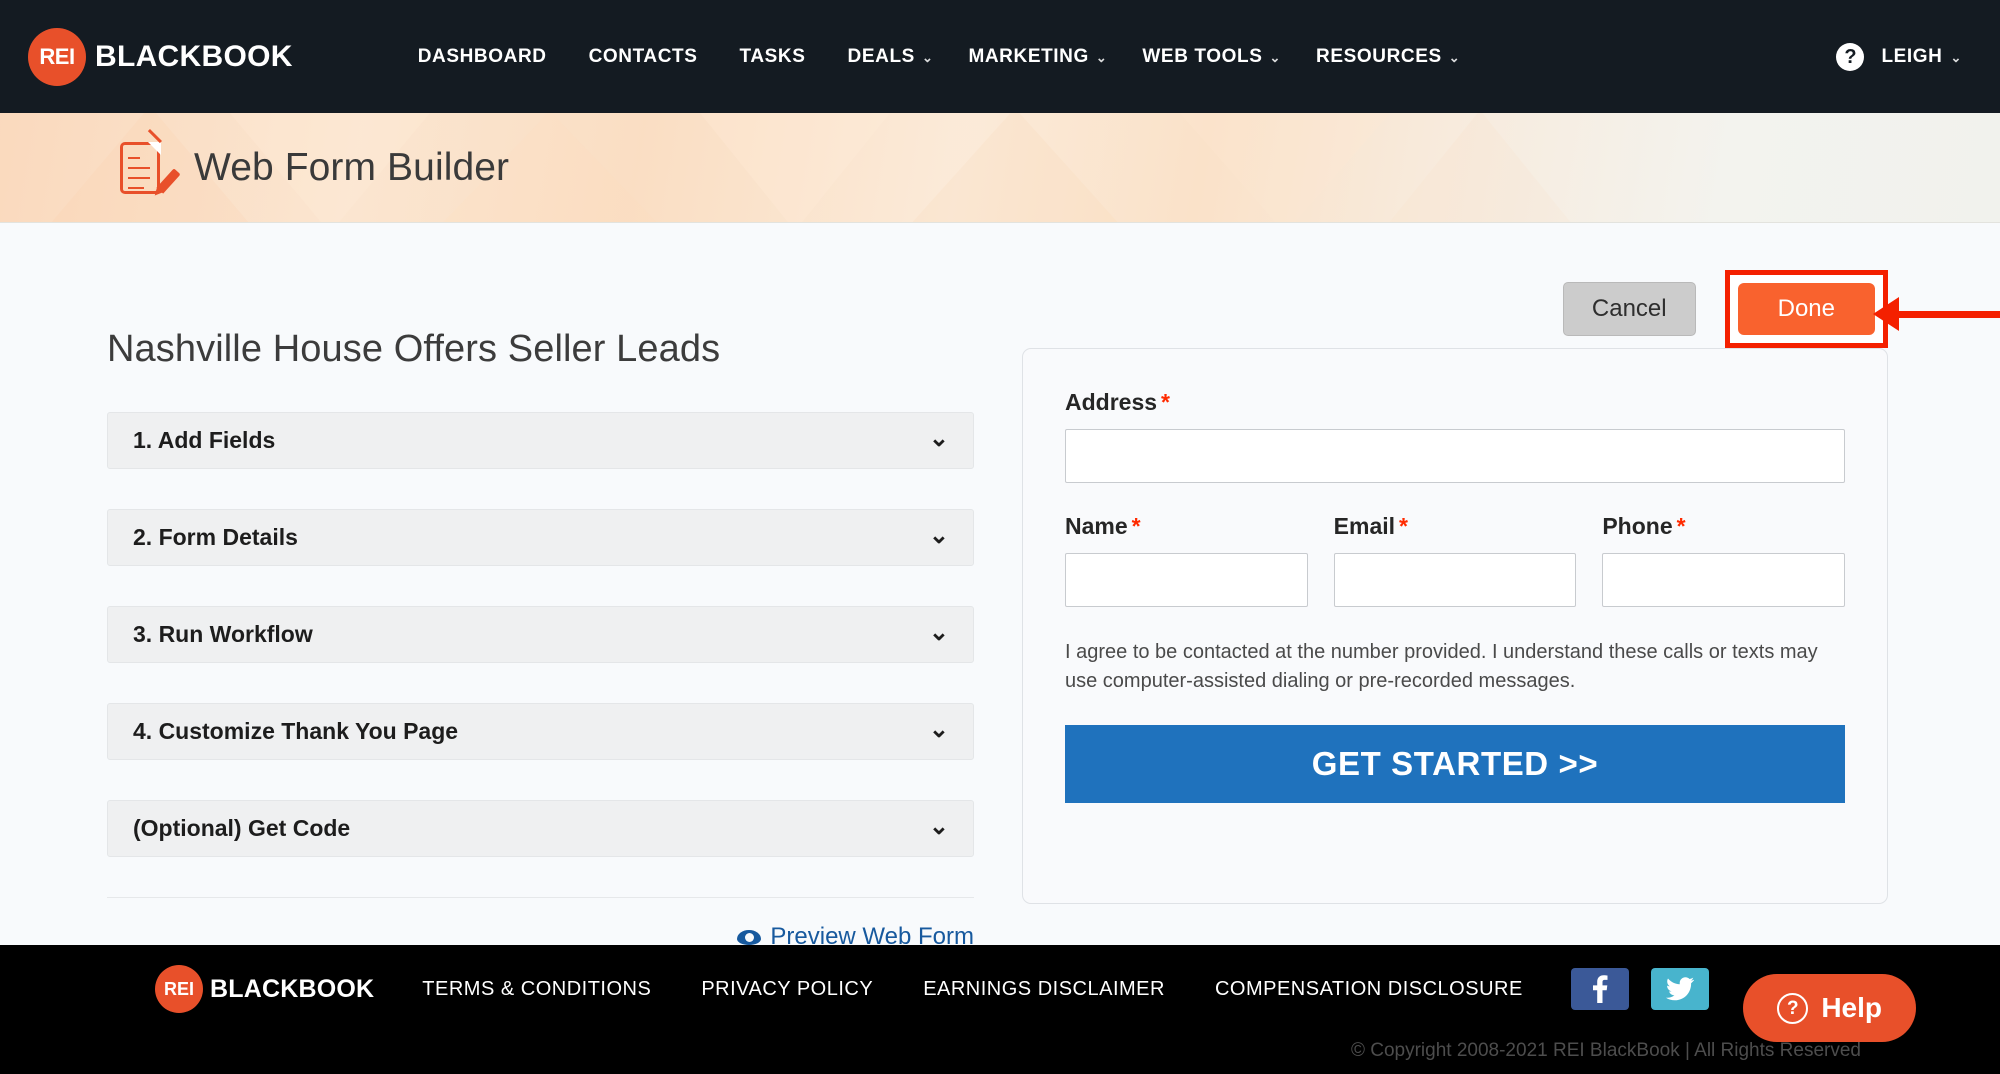 This screenshot has height=1074, width=2000. What do you see at coordinates (643, 56) in the screenshot?
I see `nav-label: CONTACTS` at bounding box center [643, 56].